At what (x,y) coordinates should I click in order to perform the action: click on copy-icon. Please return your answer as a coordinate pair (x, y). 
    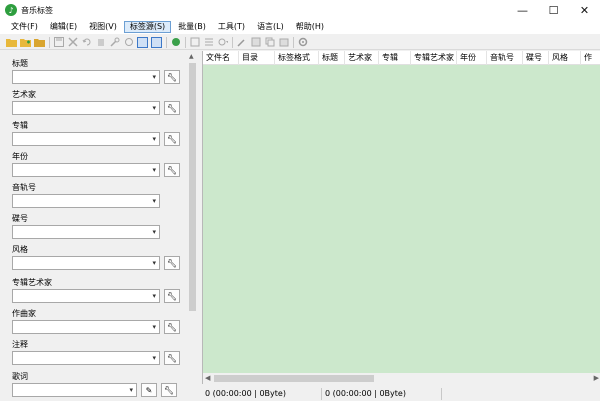
    Looking at the image, I should click on (269, 42).